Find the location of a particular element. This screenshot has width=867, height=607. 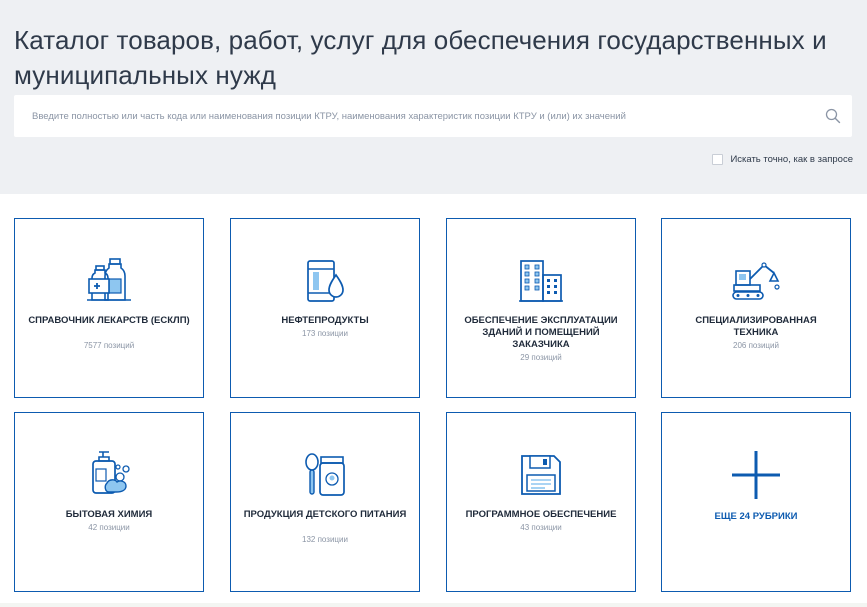

search-input is located at coordinates (409, 116).